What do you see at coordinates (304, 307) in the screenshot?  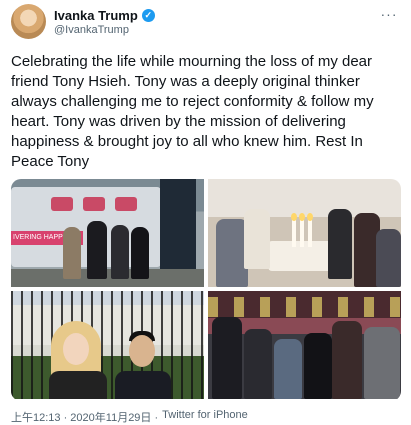 I see `ceiling-lights` at bounding box center [304, 307].